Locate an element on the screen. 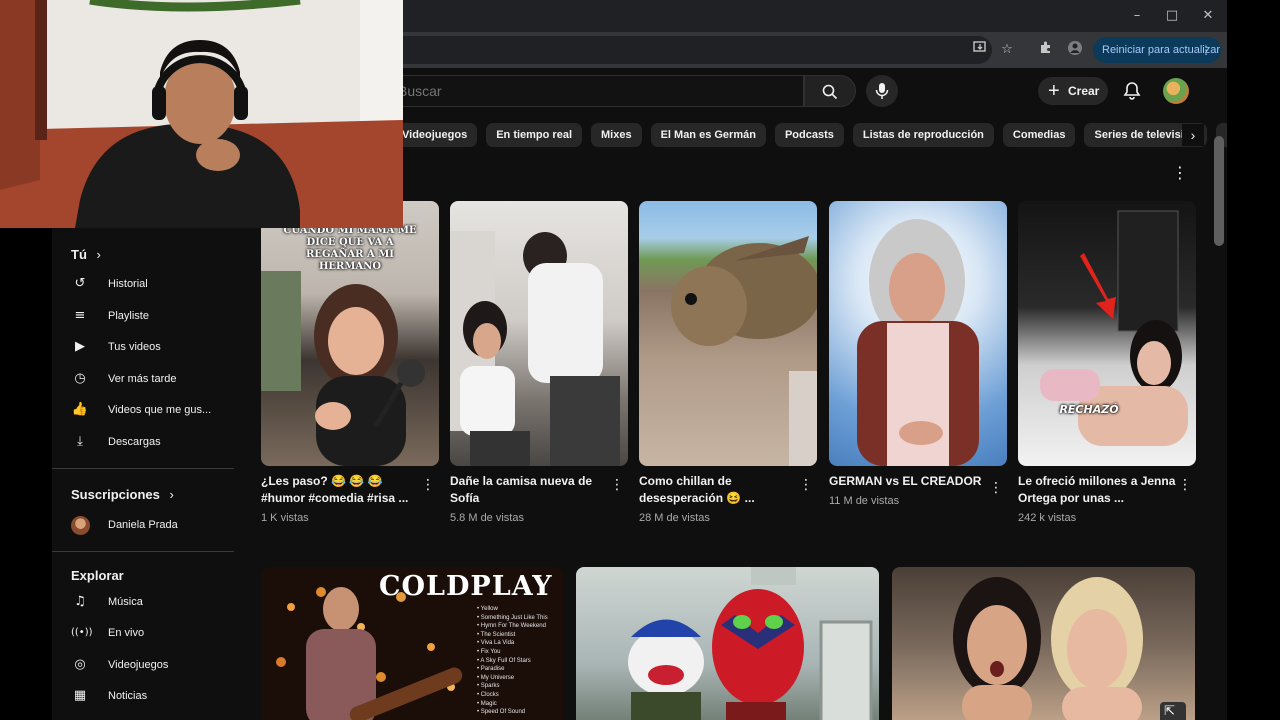 This screenshot has width=1280, height=720. live-icon: ((•)) is located at coordinates (82, 632).